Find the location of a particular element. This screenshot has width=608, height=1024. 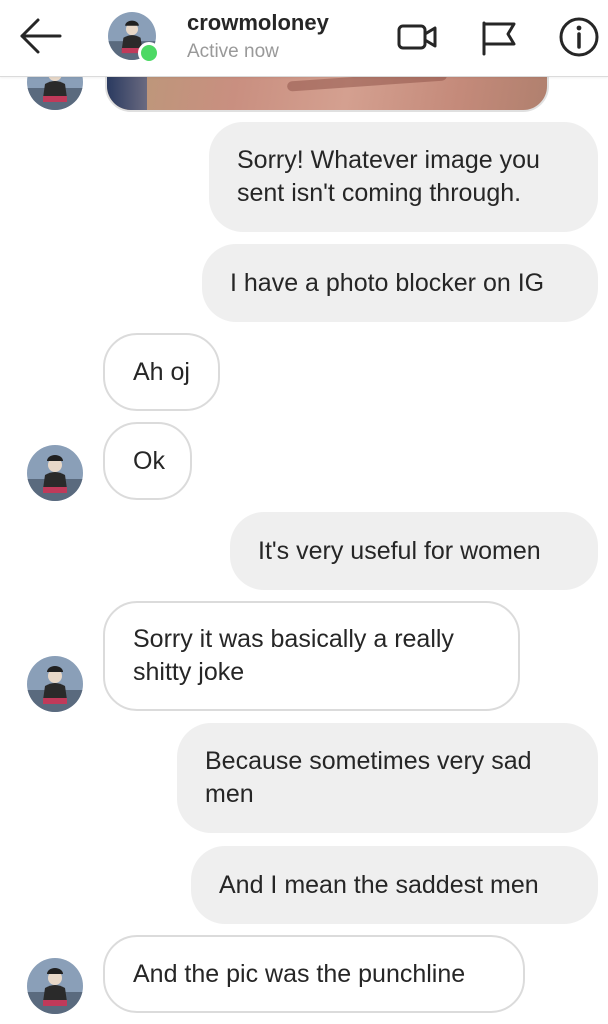

message-bubble-sent: And I mean the saddest men is located at coordinates (394, 885).